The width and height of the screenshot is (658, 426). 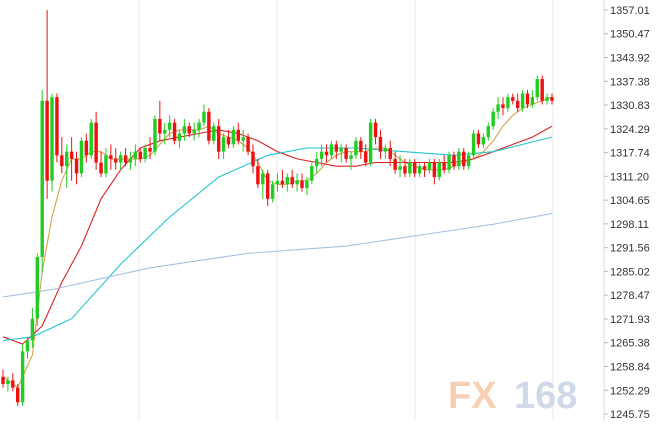 I want to click on watermark-168: 168, so click(x=545, y=396).